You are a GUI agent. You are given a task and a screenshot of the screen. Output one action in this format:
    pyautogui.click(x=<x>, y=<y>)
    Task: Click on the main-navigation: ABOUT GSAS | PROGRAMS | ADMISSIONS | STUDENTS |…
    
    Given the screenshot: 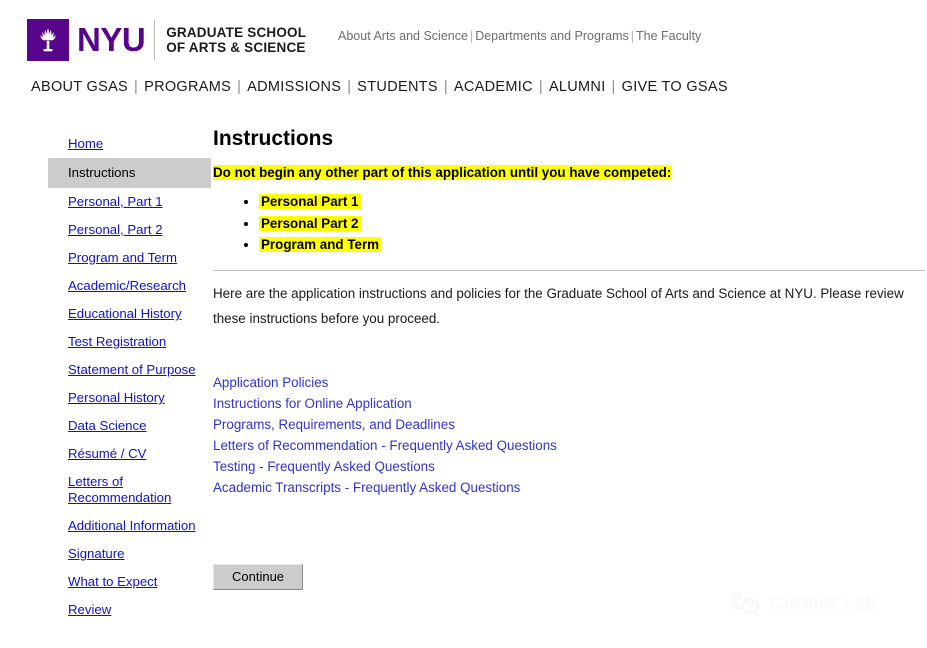 What is the action you would take?
    pyautogui.click(x=379, y=87)
    